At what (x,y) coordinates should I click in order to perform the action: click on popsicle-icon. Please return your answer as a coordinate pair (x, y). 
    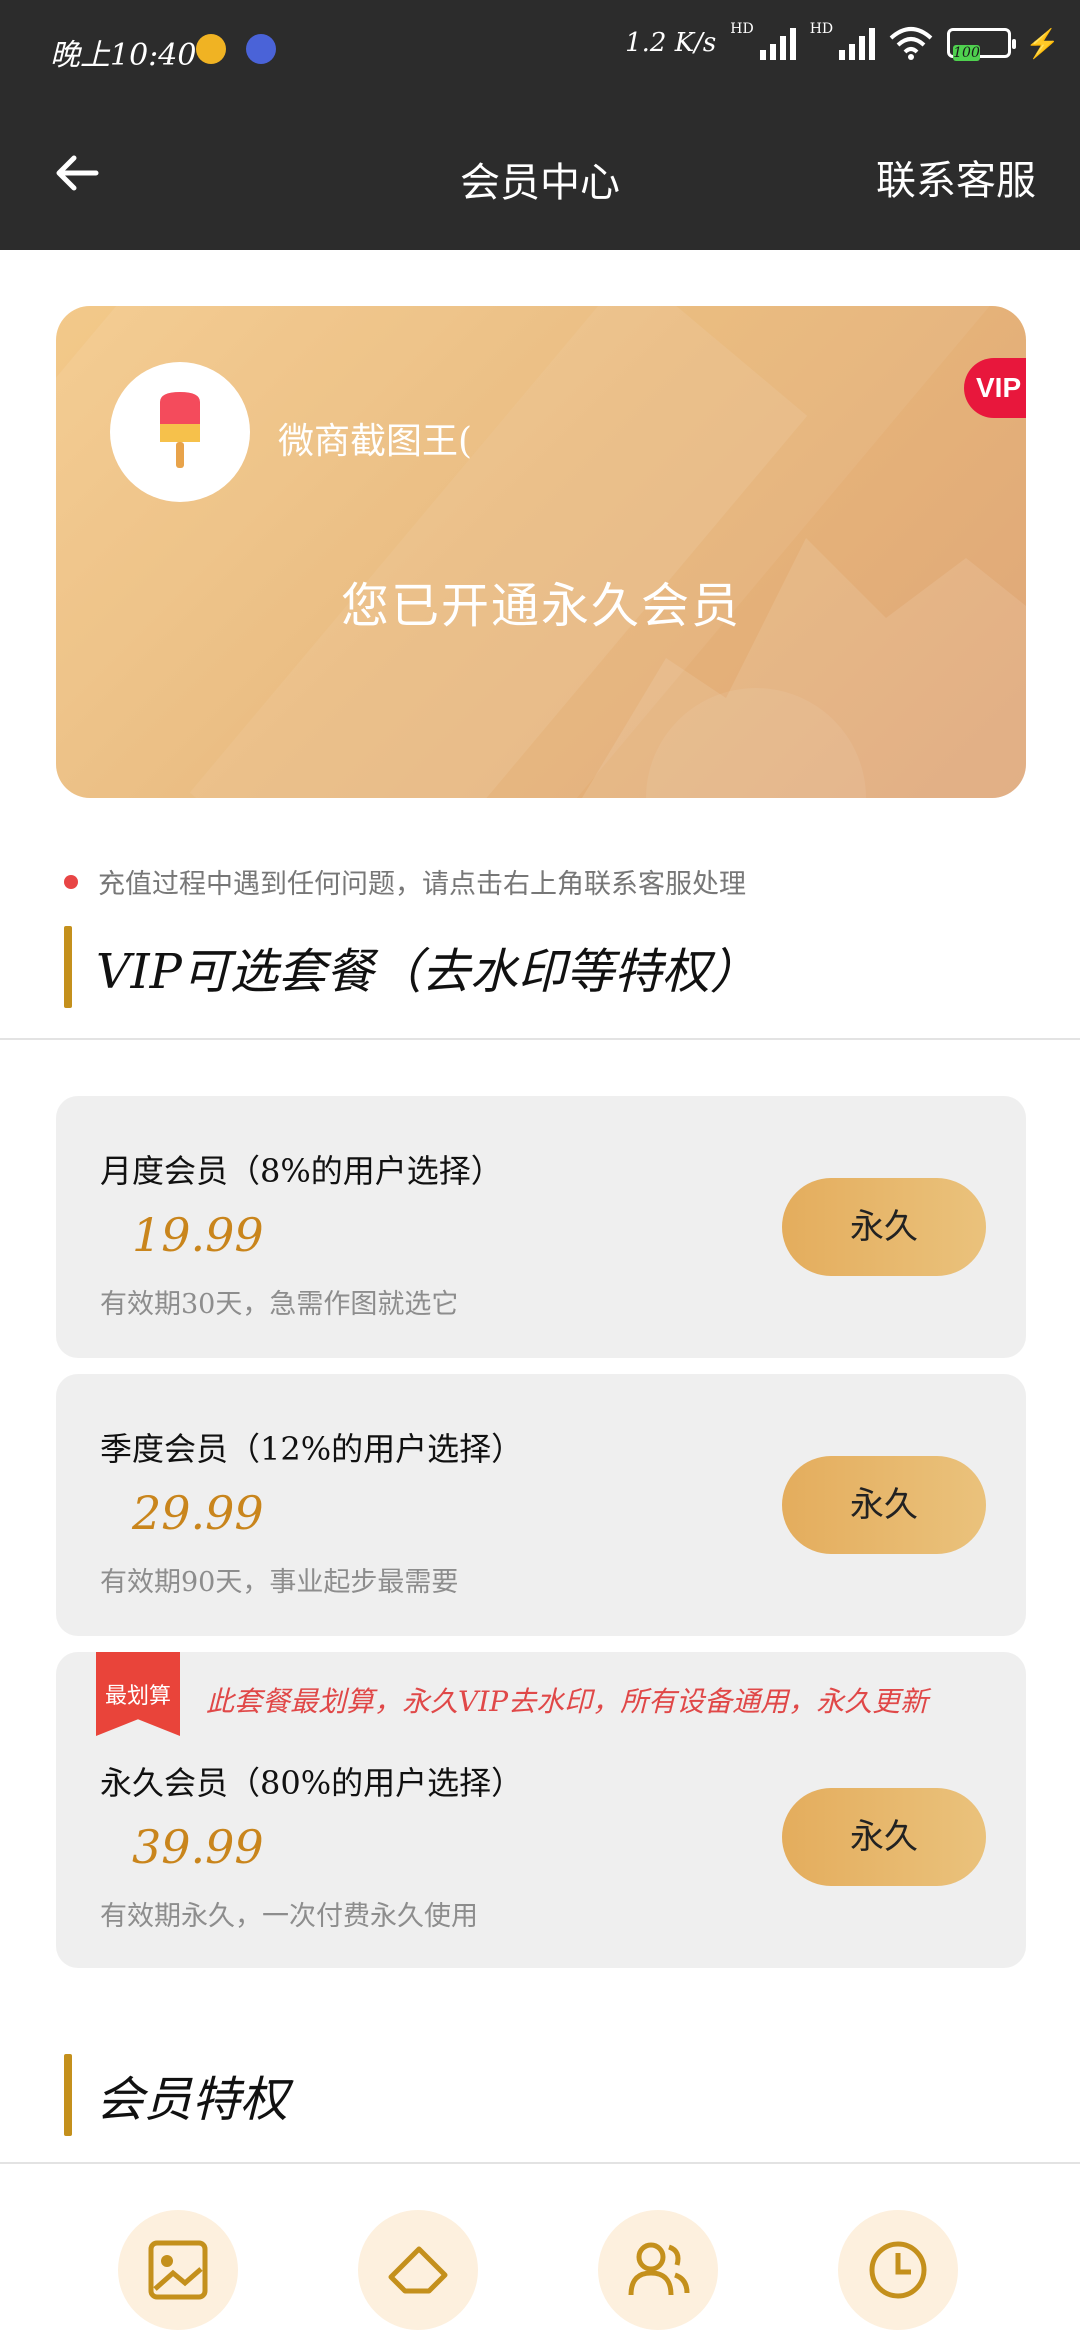
    Looking at the image, I should click on (180, 430).